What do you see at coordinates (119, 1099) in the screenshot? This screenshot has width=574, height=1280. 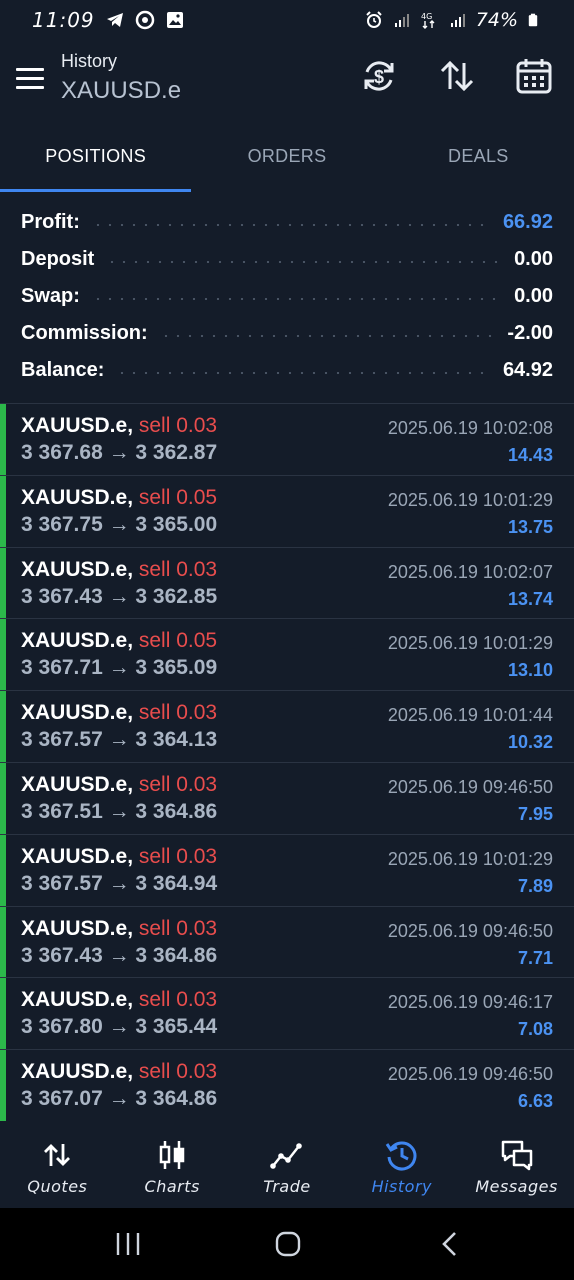 I see `position-prices: 3 367.07 → 3 364.86` at bounding box center [119, 1099].